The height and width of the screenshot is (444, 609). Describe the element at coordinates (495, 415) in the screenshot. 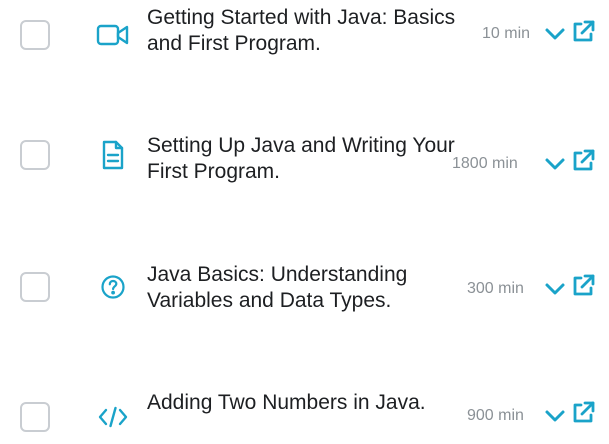

I see `lesson-duration: 900 min` at that location.